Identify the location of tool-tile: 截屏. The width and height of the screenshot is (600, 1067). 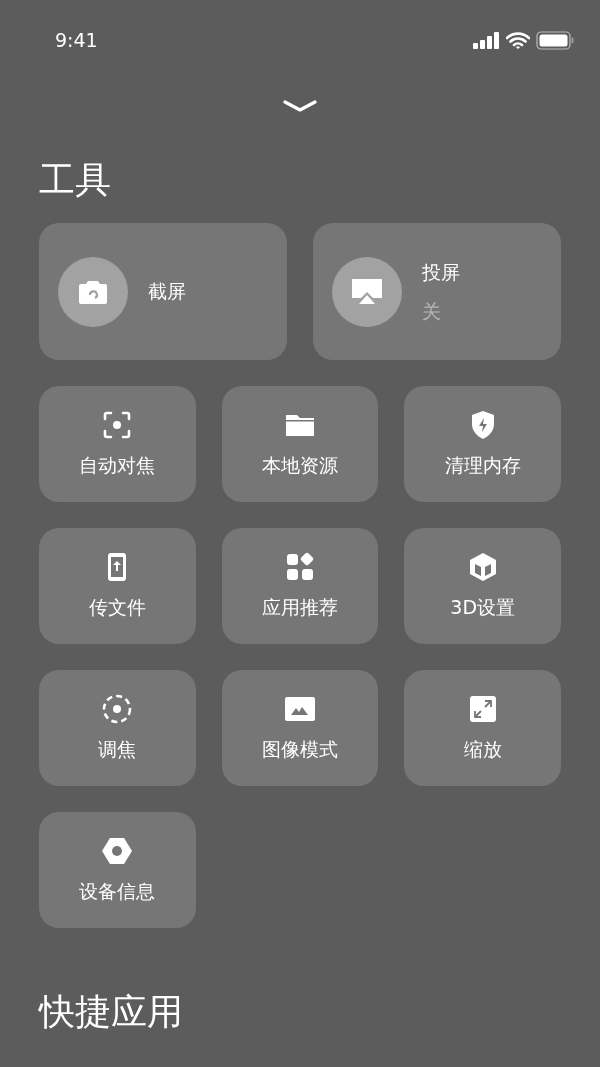
(163, 291).